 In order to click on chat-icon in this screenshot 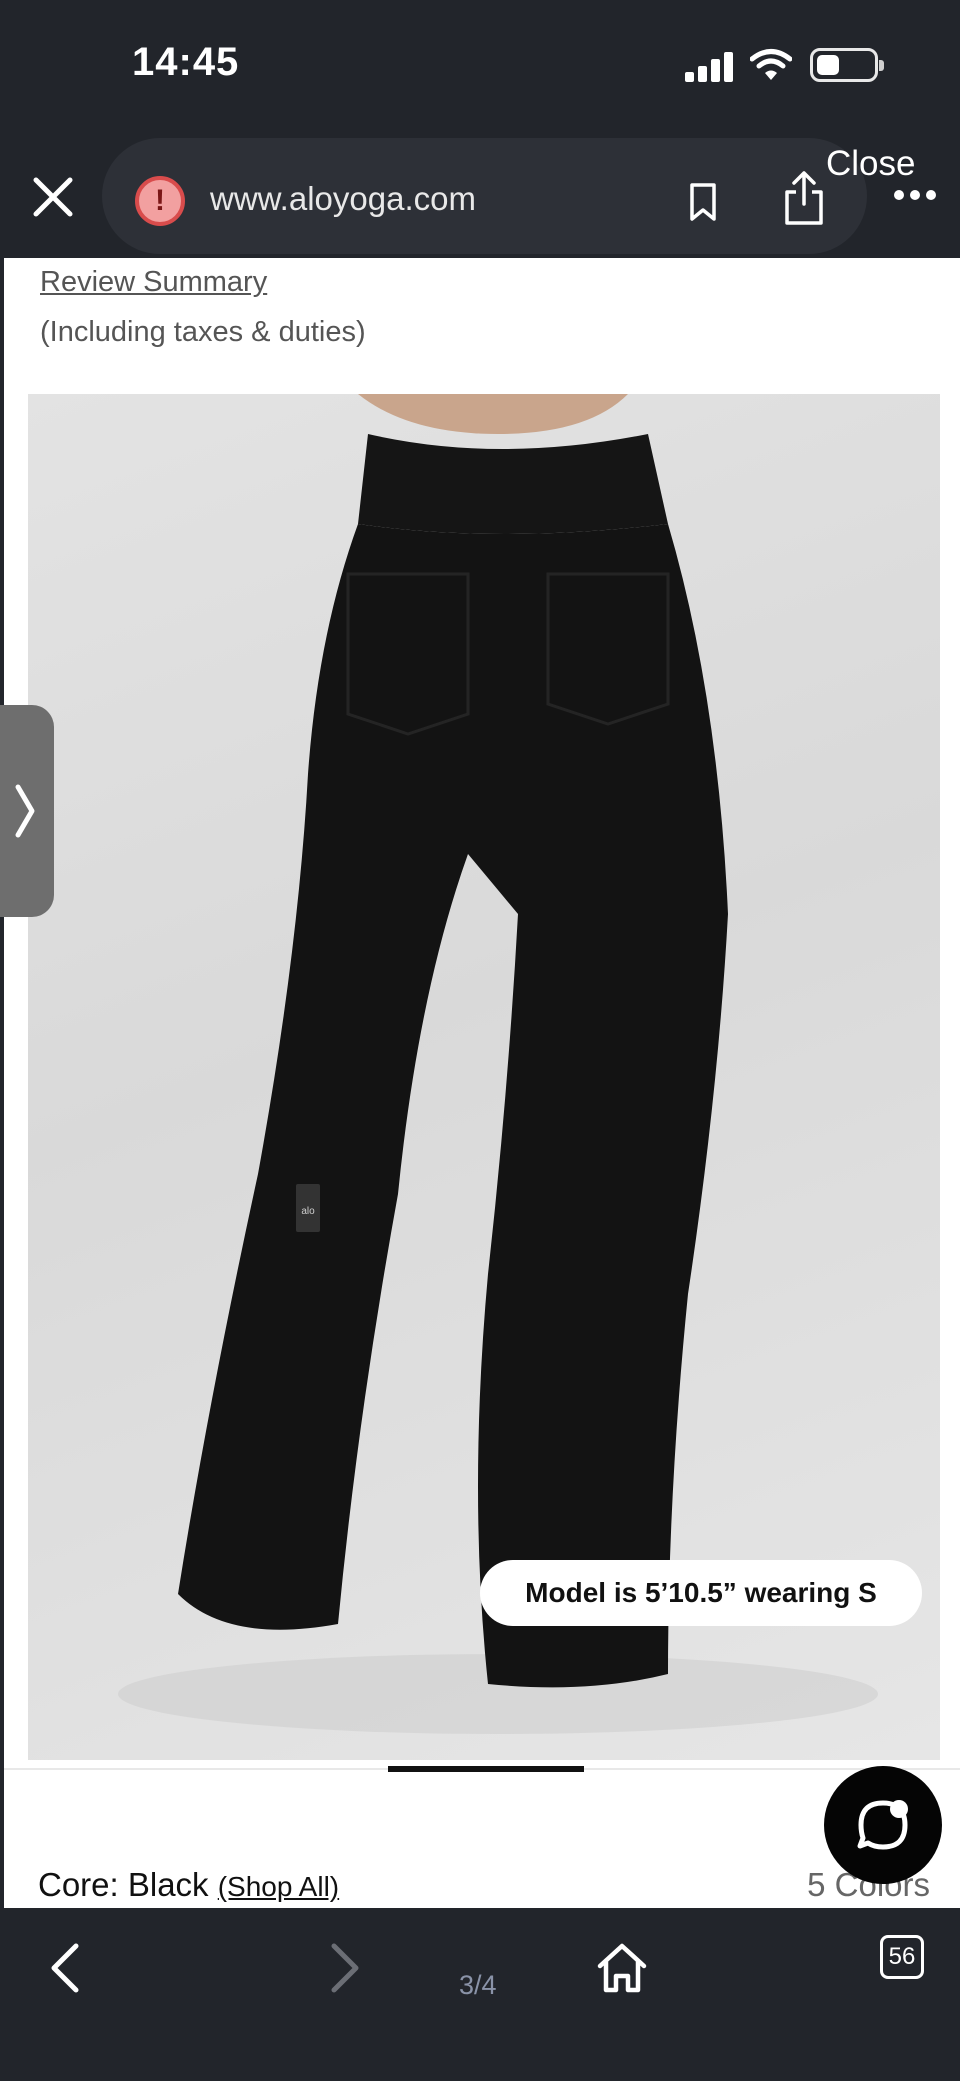, I will do `click(882, 1825)`.